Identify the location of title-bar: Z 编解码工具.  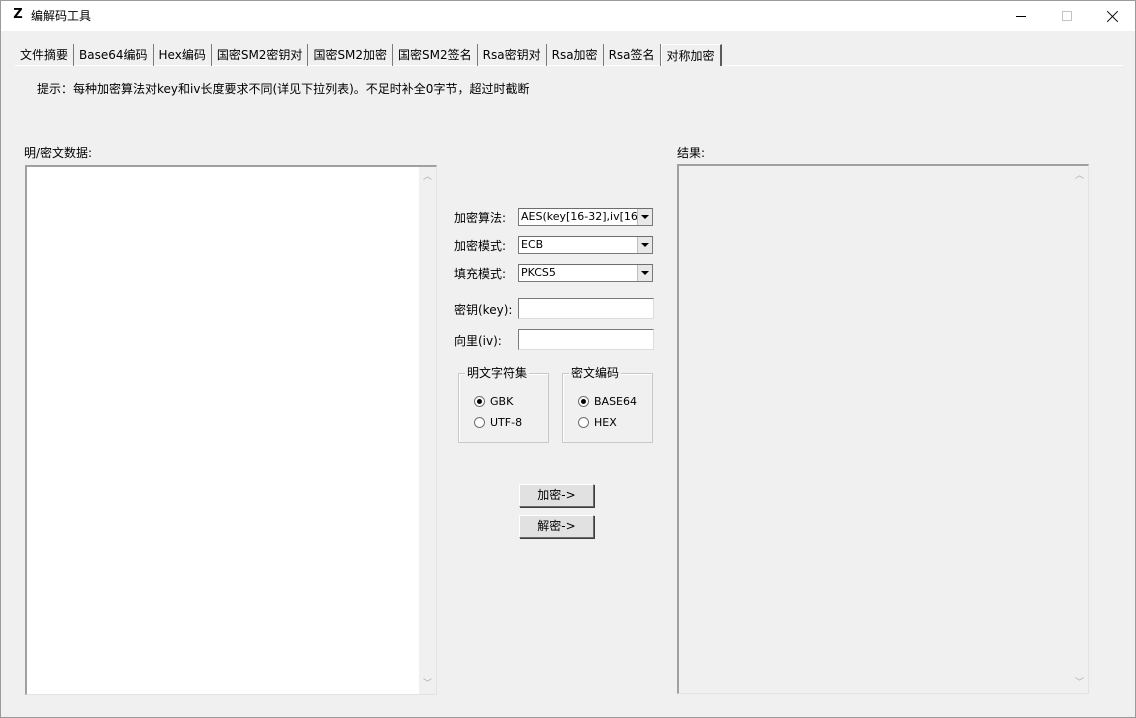
(568, 16).